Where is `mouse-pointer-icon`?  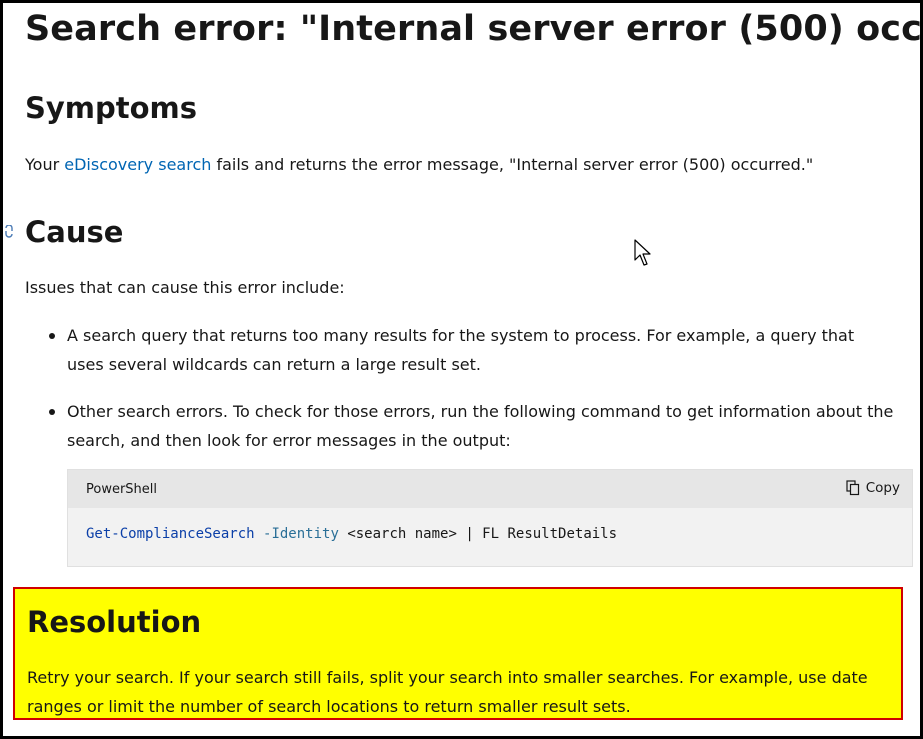 mouse-pointer-icon is located at coordinates (642, 252).